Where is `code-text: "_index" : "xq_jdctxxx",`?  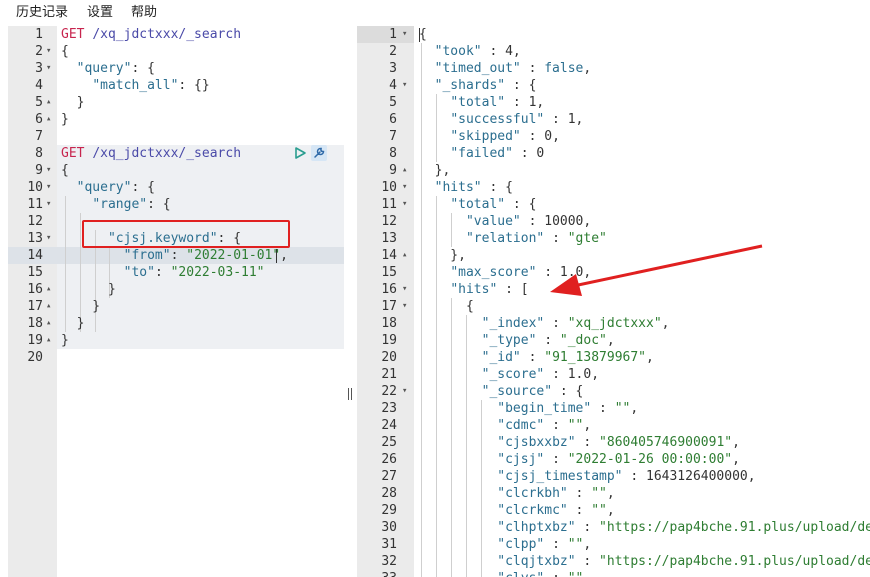 code-text: "_index" : "xq_jdctxxx", is located at coordinates (575, 323).